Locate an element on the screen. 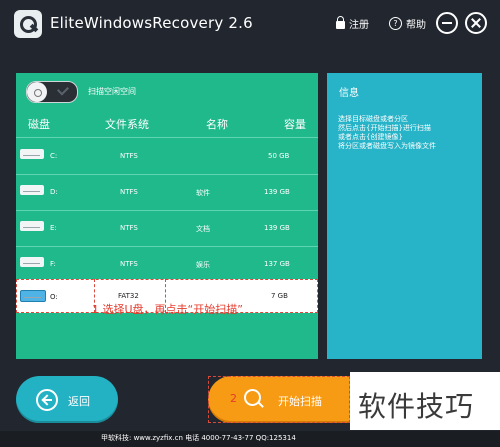 Image resolution: width=500 pixels, height=447 pixels. info-line: 或者点击{创建镜像} is located at coordinates (370, 137).